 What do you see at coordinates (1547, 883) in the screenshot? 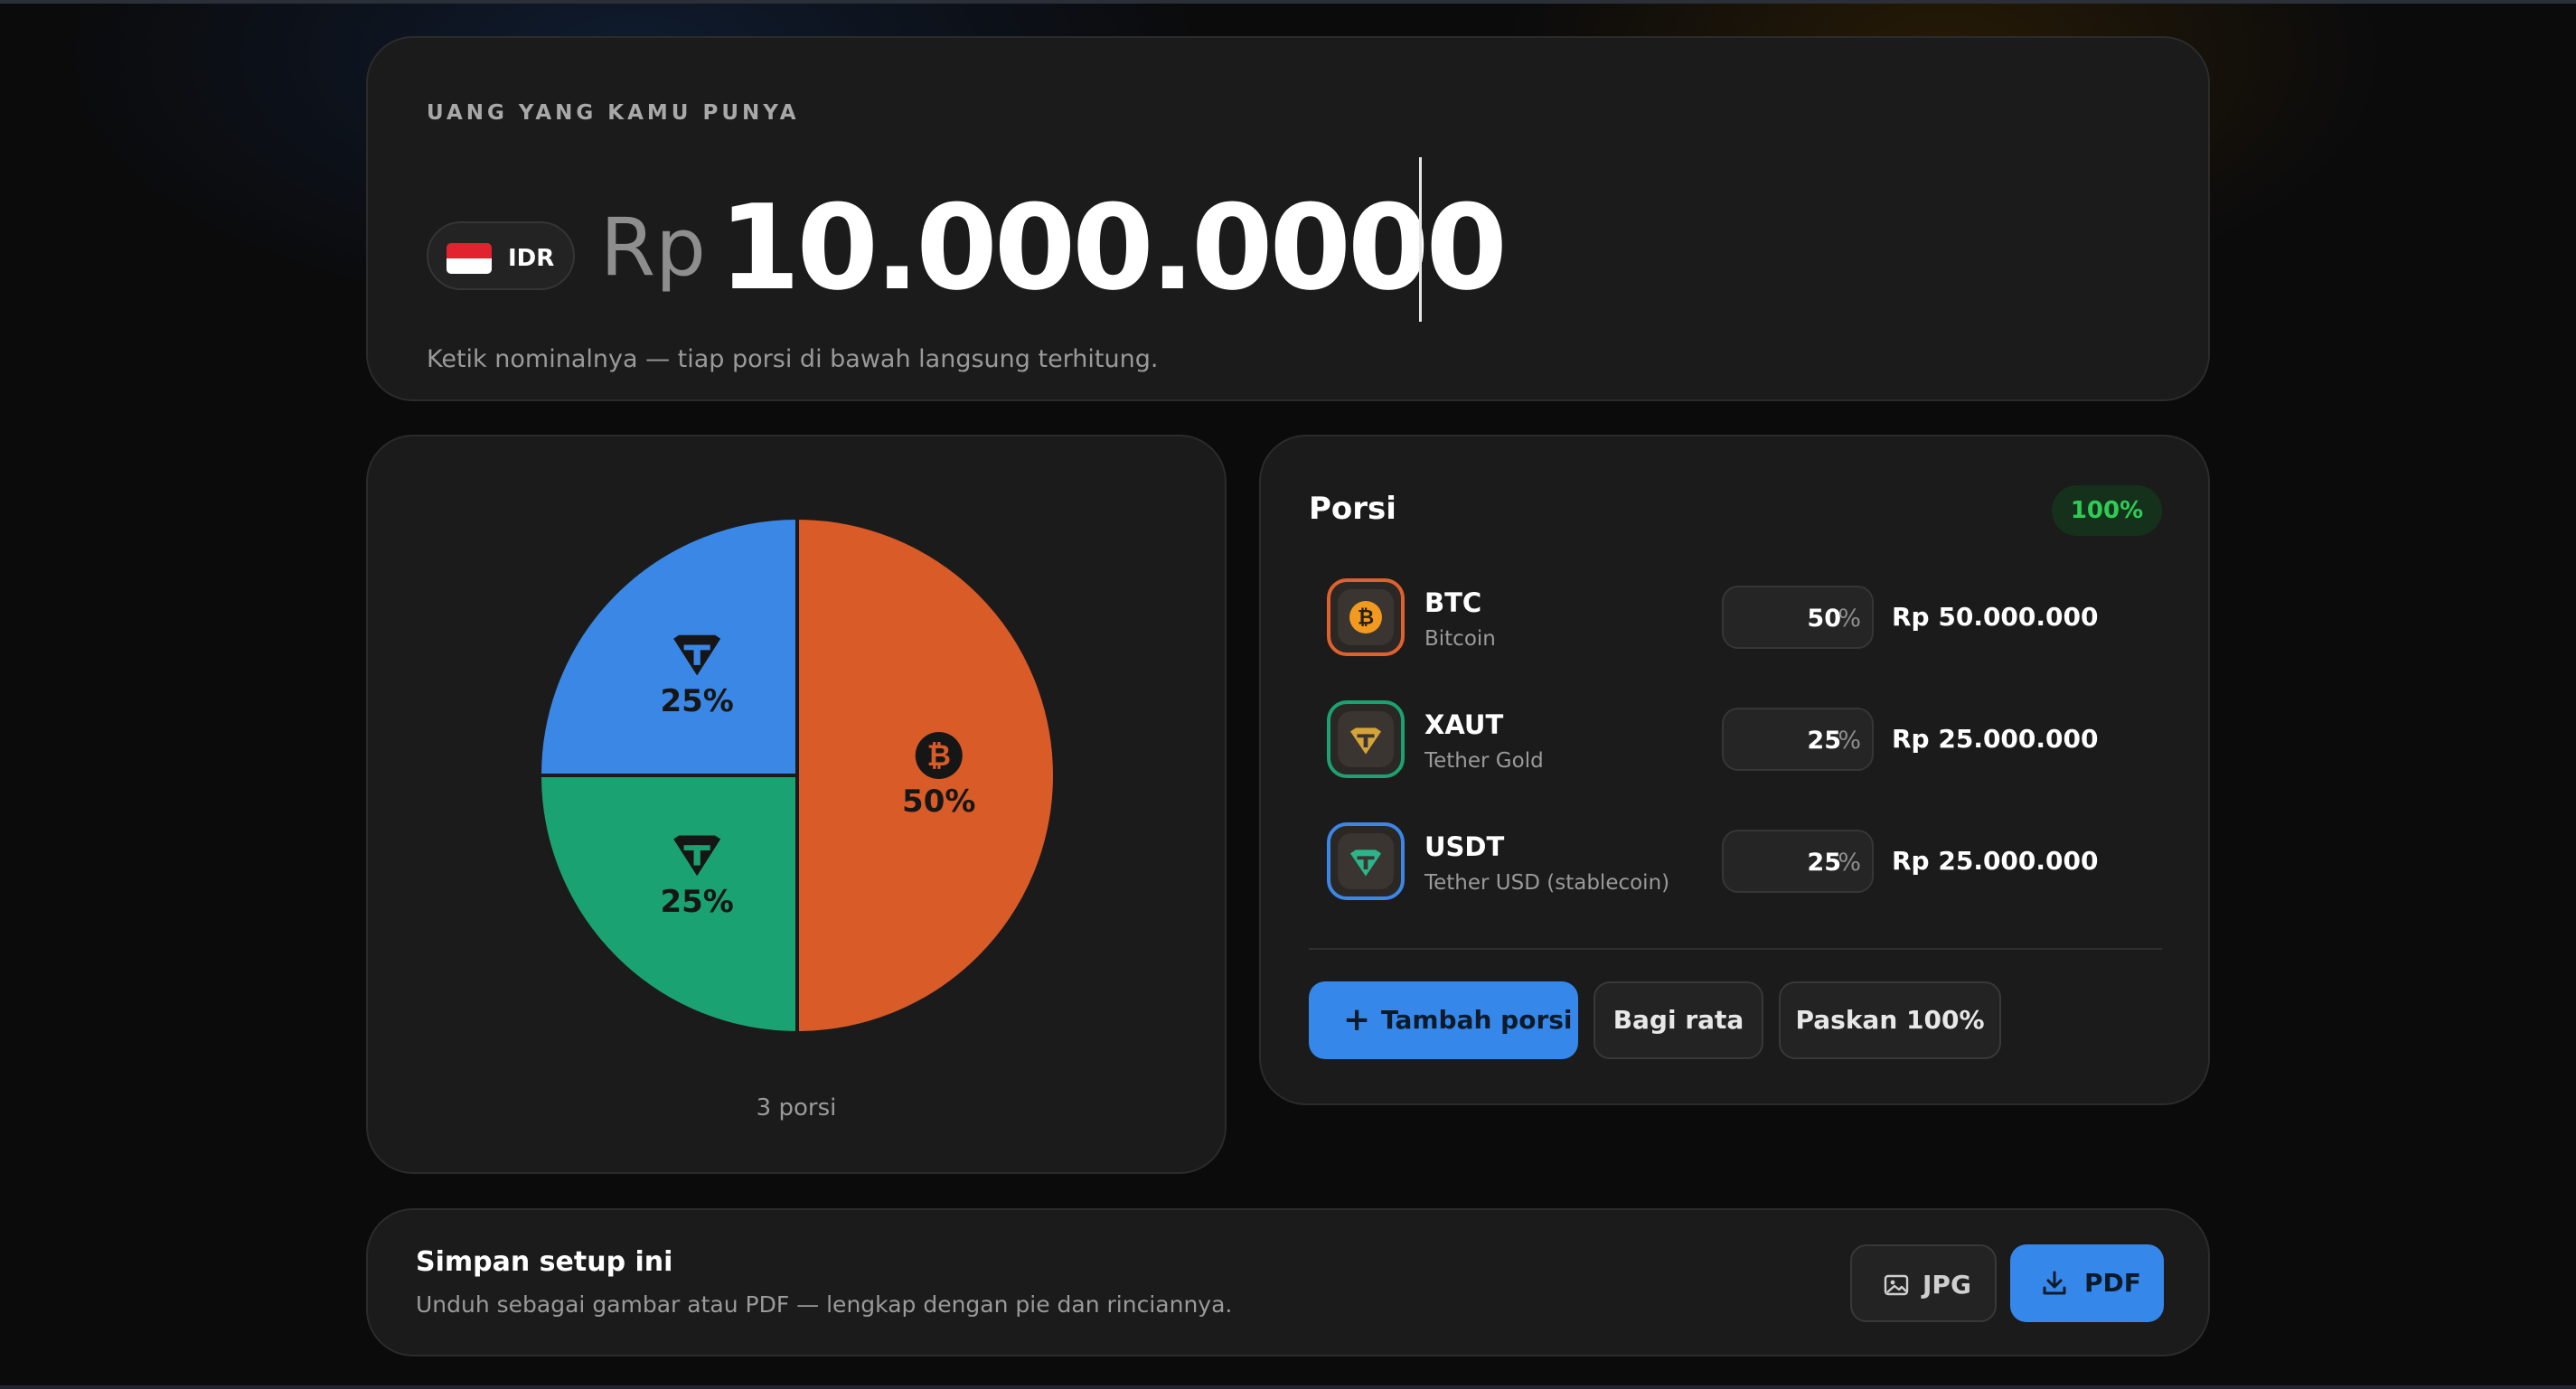
I see `asset-name: Tether USD (stablecoin)` at bounding box center [1547, 883].